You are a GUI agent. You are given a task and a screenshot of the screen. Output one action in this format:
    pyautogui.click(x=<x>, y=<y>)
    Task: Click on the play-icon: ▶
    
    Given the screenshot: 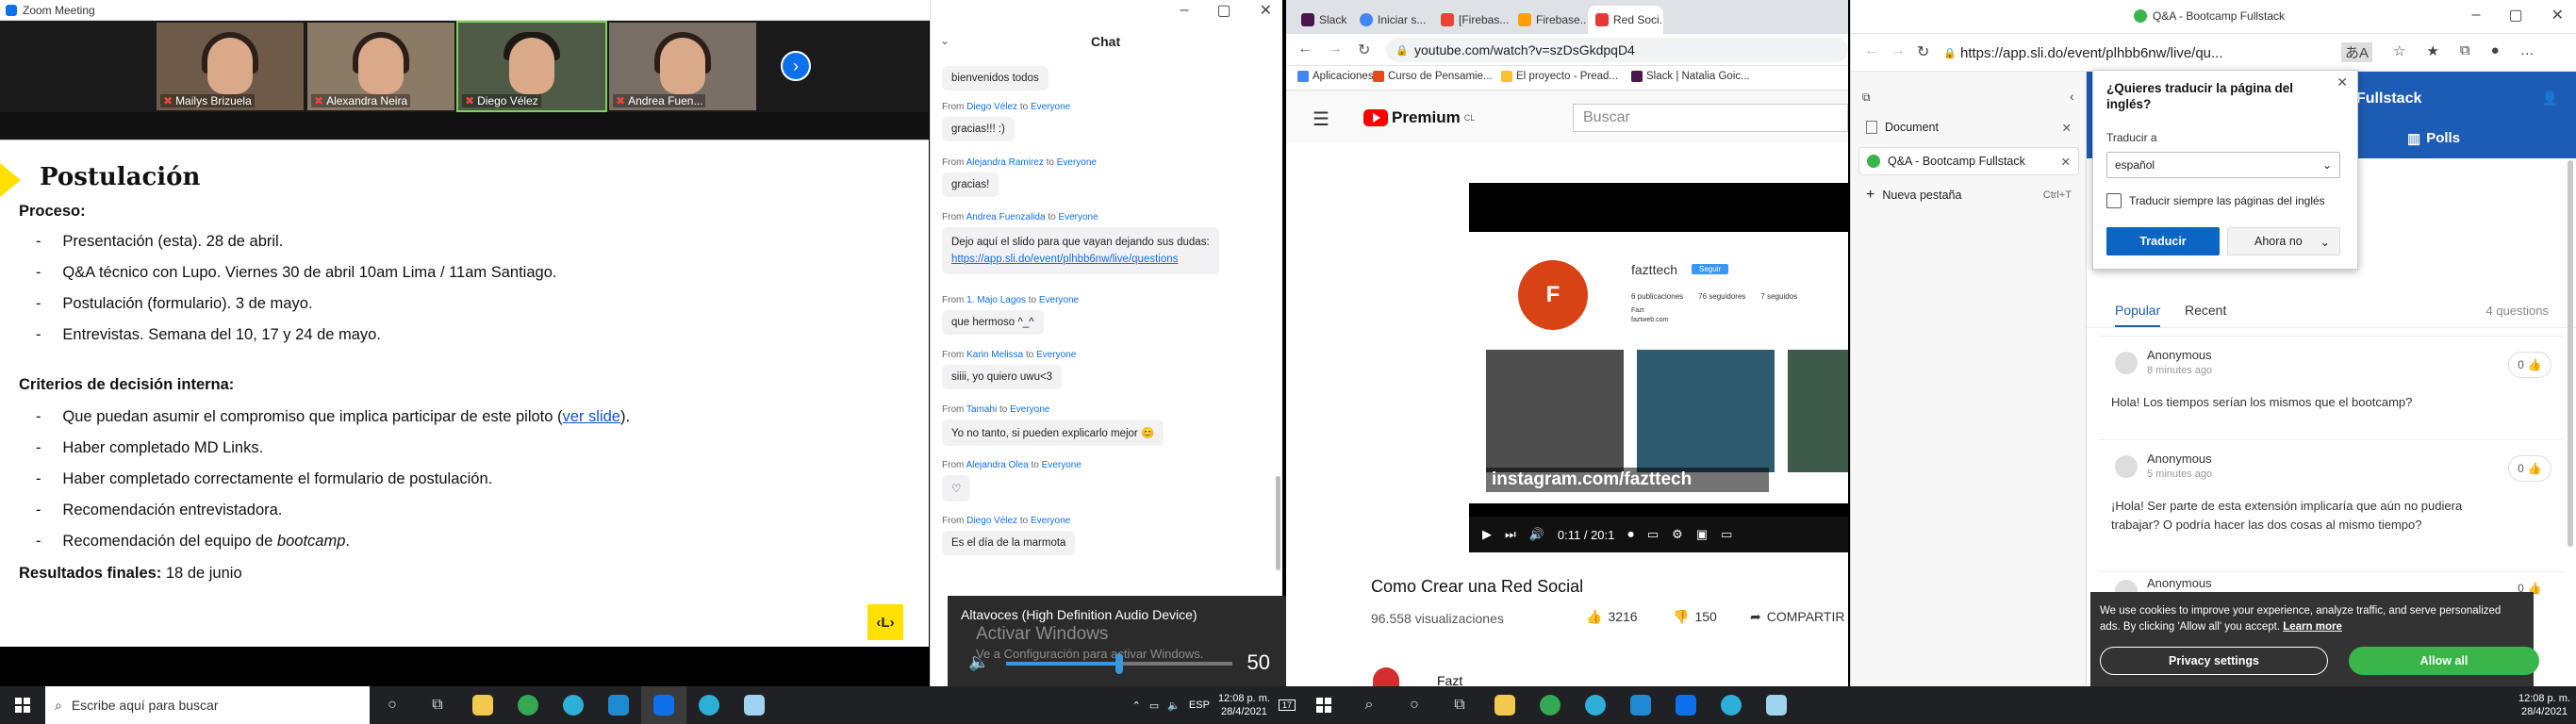 What is the action you would take?
    pyautogui.click(x=1487, y=534)
    